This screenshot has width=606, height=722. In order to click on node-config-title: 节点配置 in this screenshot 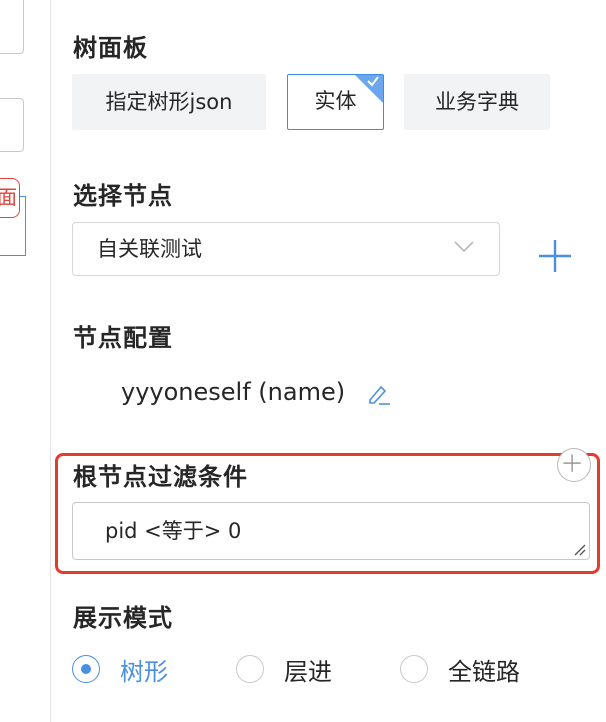, I will do `click(123, 338)`.